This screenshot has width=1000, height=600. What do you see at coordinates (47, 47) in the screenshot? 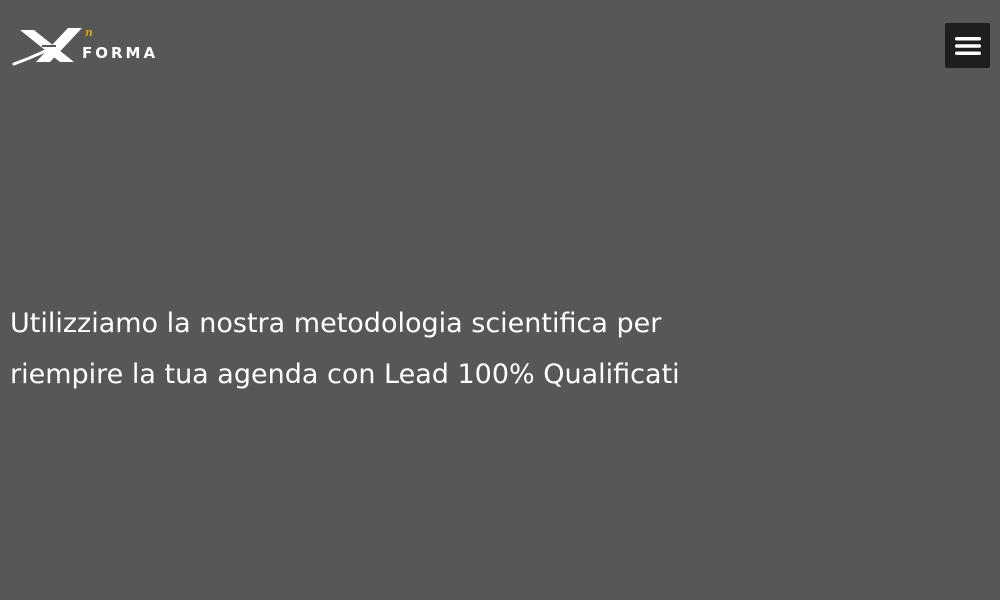
I see `x-logo-icon` at bounding box center [47, 47].